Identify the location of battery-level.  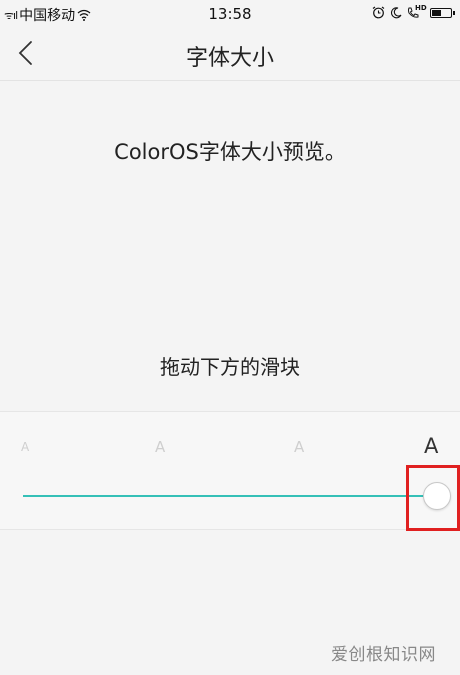
(436, 12).